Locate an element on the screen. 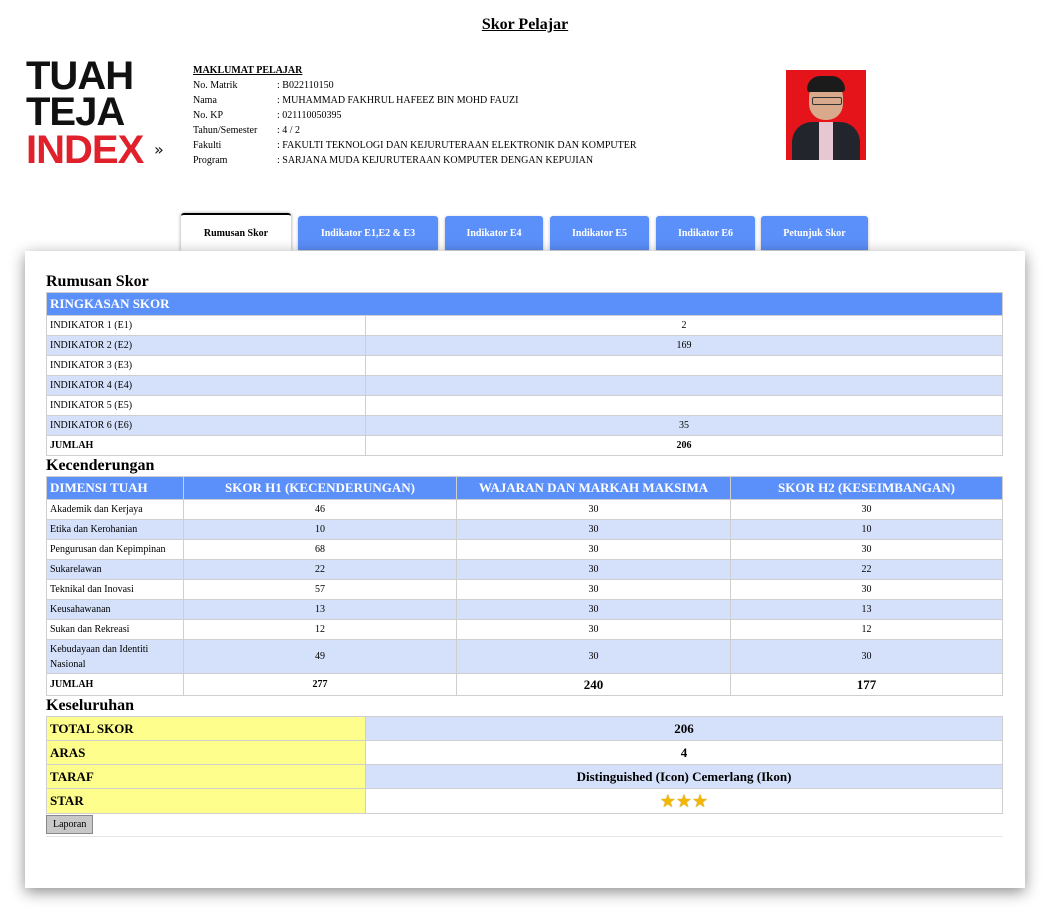 The image size is (1059, 911). chevron-right-icon: » is located at coordinates (159, 149).